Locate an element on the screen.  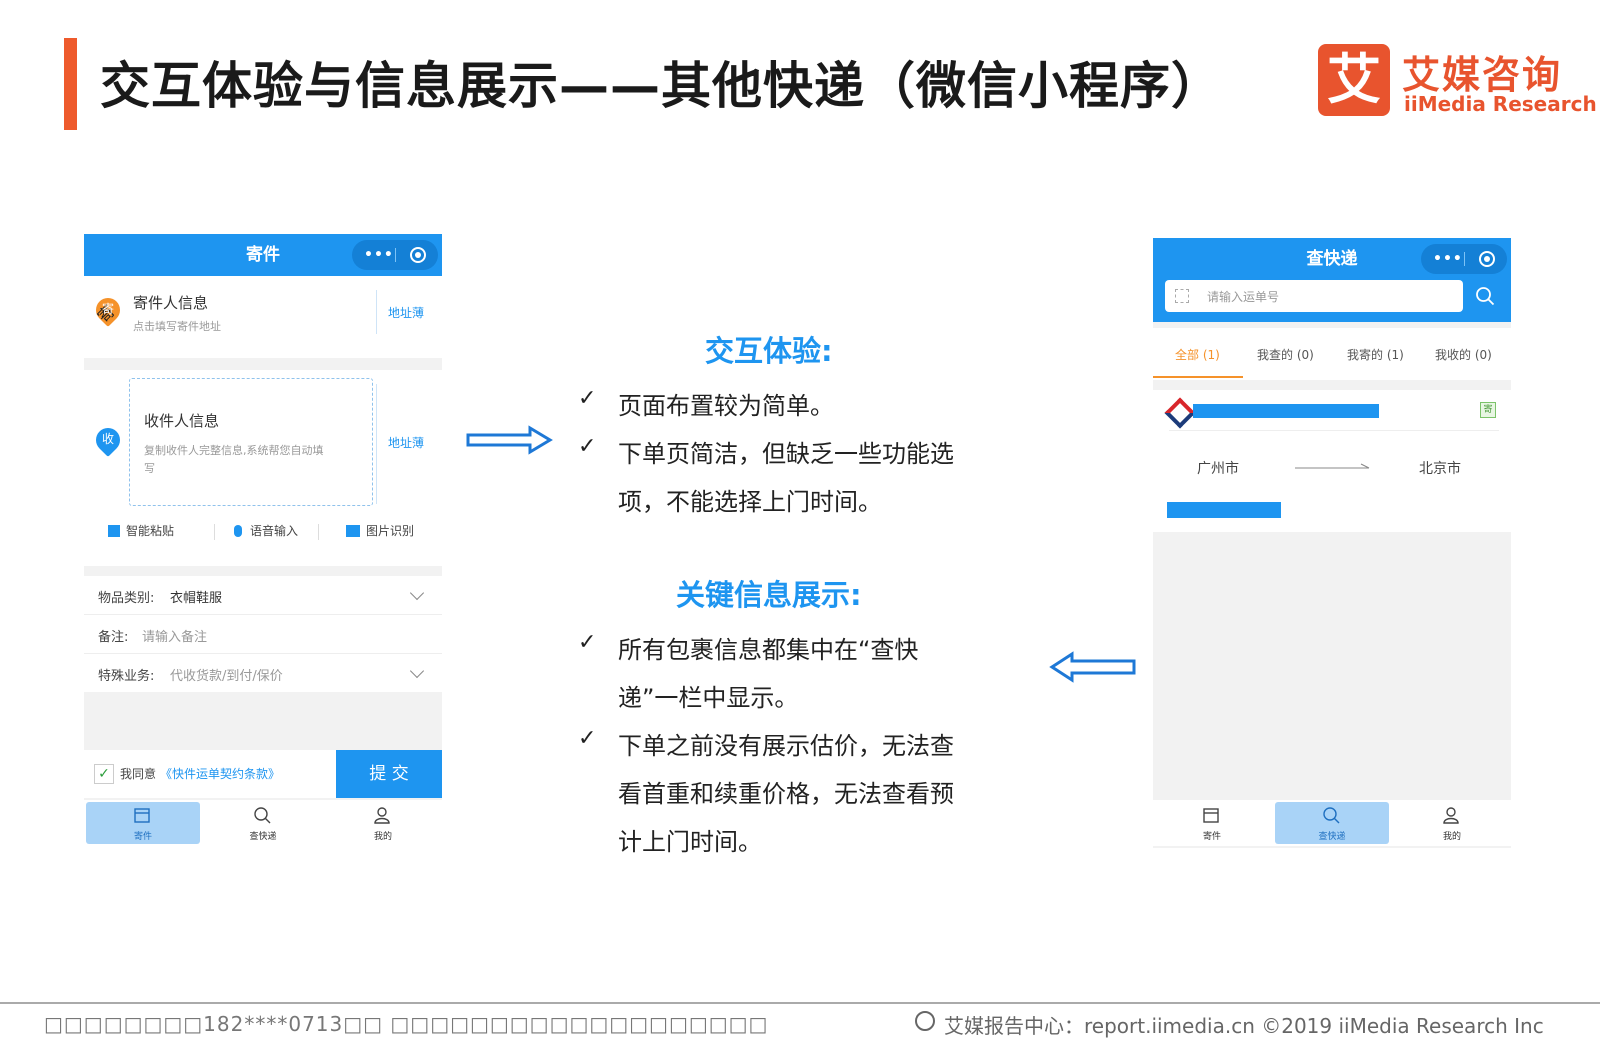
left-topbar-title: 寄件 is located at coordinates (263, 255).